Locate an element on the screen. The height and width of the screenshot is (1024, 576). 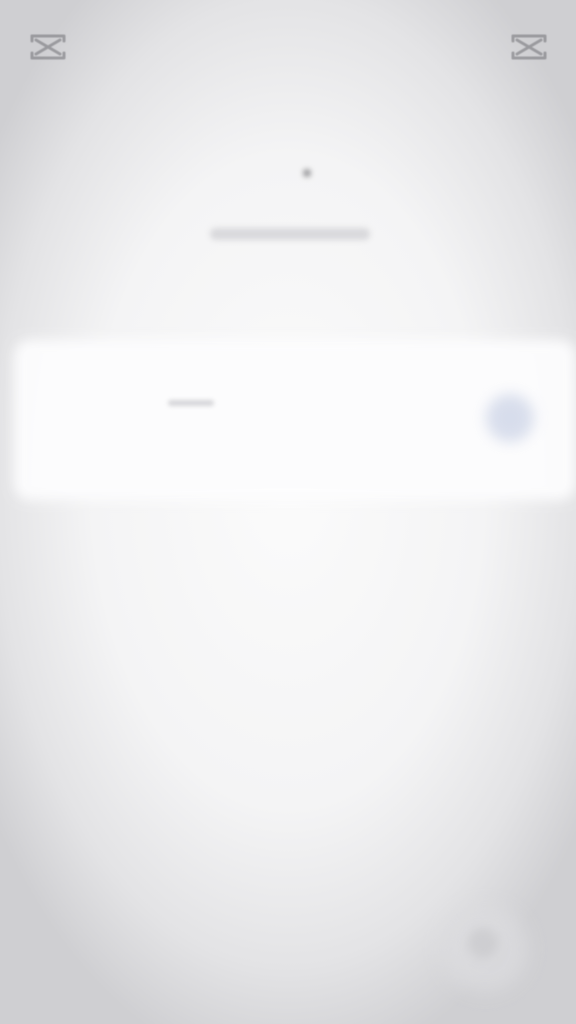
circle-action-icon is located at coordinates (510, 418).